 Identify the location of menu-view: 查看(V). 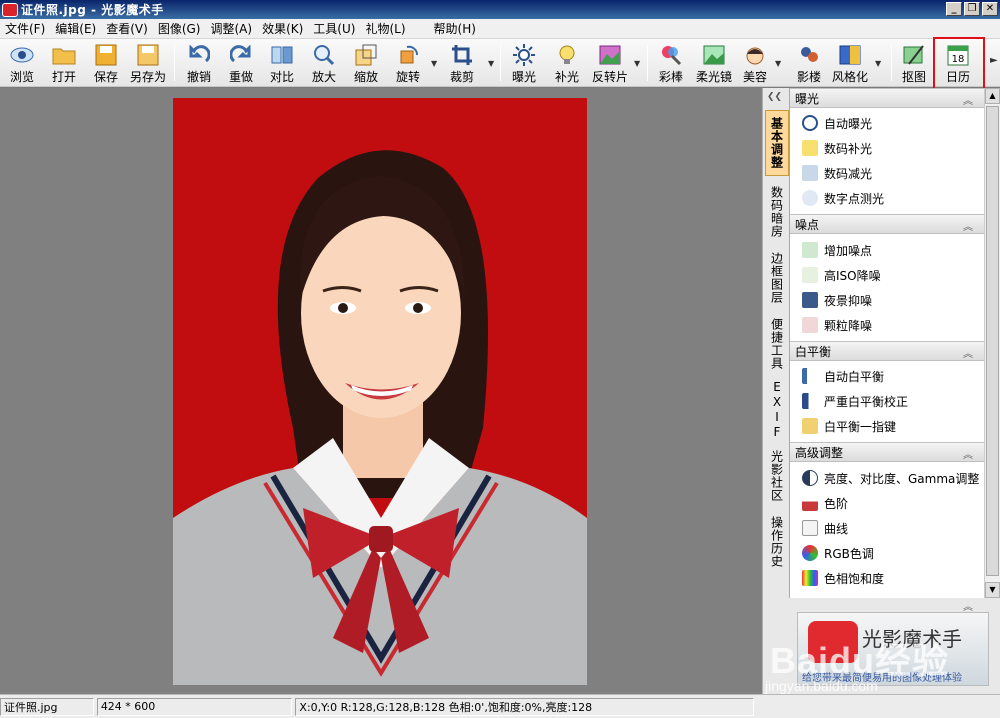
(127, 28).